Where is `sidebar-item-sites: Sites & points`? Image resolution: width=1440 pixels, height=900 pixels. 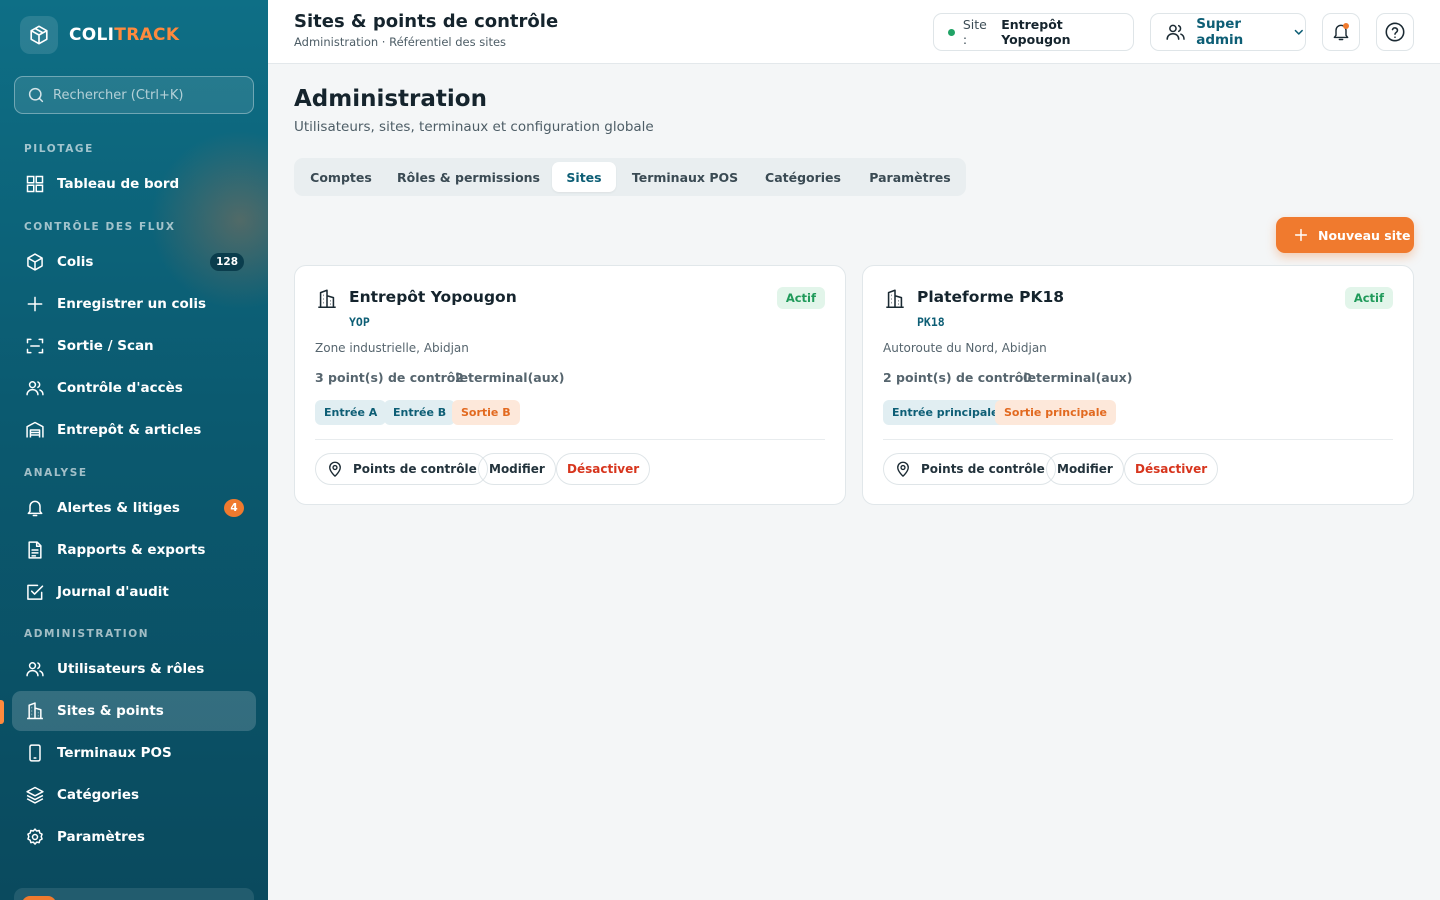 sidebar-item-sites: Sites & points is located at coordinates (134, 711).